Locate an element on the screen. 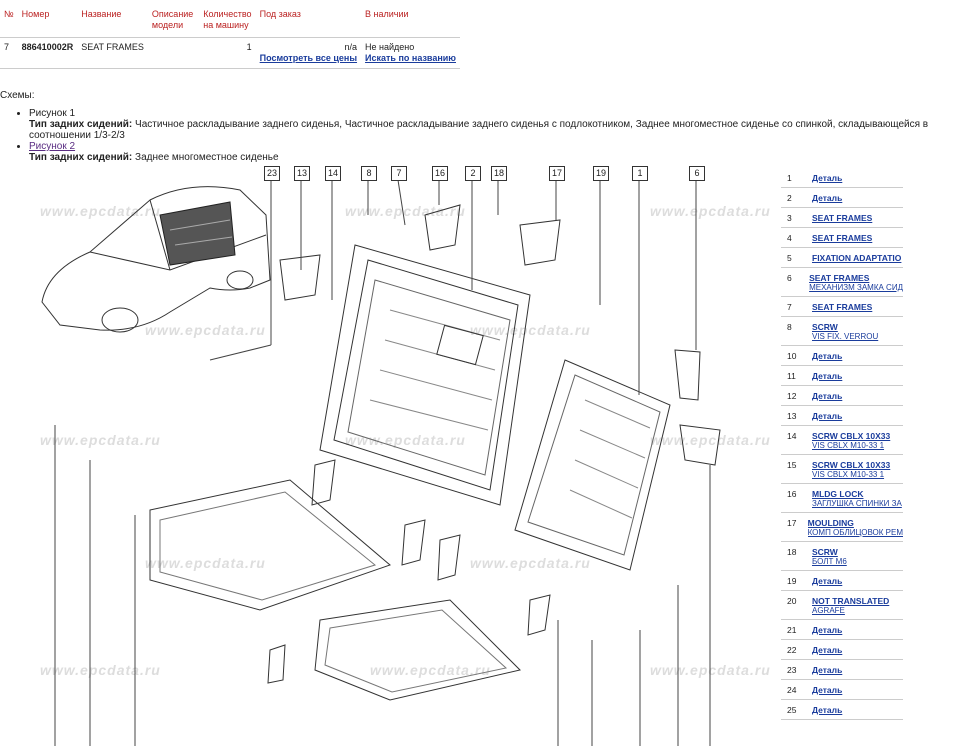 The height and width of the screenshot is (746, 960). legend-part-subtitle: ЗАГЛУШКА СПИНКИ ЗА is located at coordinates (857, 503).